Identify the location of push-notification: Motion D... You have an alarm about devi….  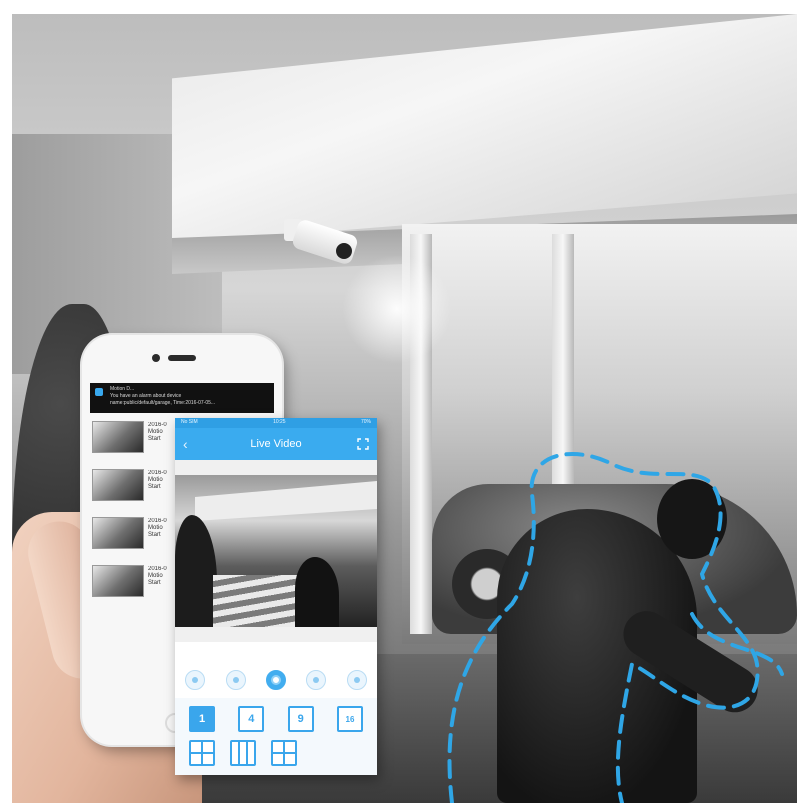
(182, 398).